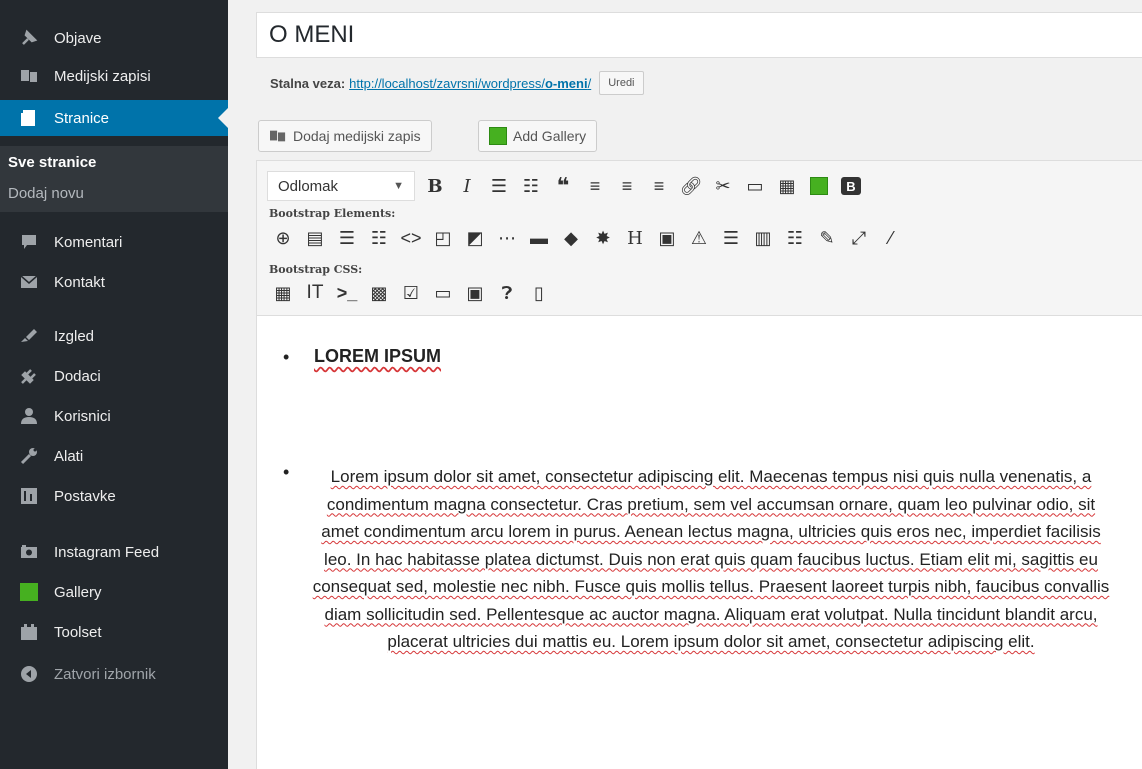 The height and width of the screenshot is (769, 1142). Describe the element at coordinates (378, 356) in the screenshot. I see `content-heading: LOREM IPSUM` at that location.